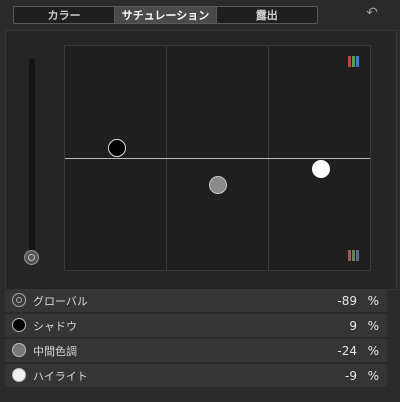 The image size is (400, 402). I want to click on muted-green-bar, so click(353, 255).